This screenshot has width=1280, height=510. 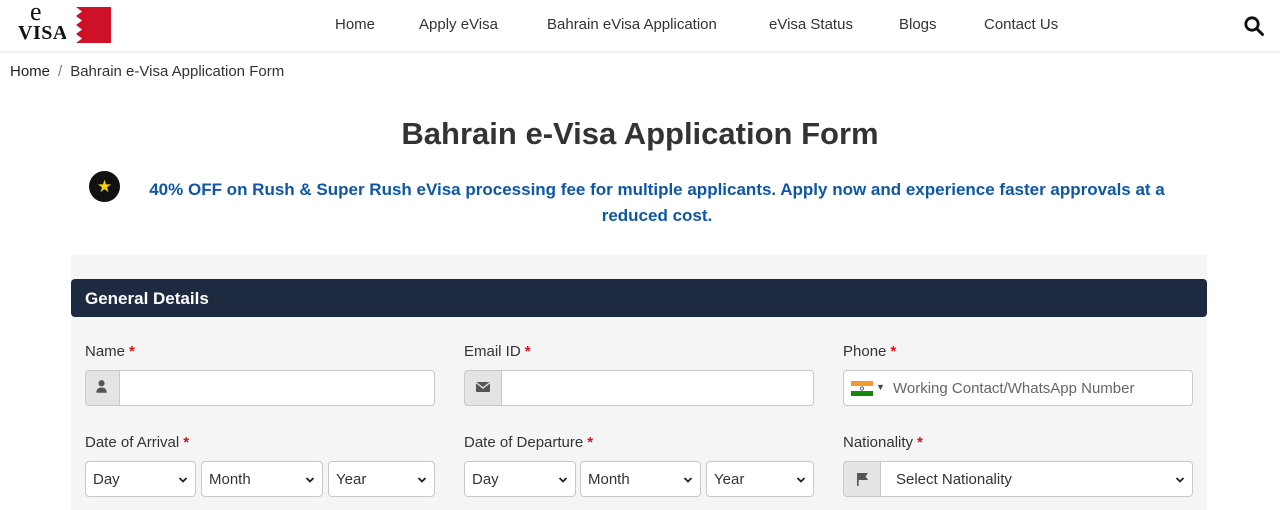 What do you see at coordinates (381, 479) in the screenshot?
I see `arrival-year-select: Year` at bounding box center [381, 479].